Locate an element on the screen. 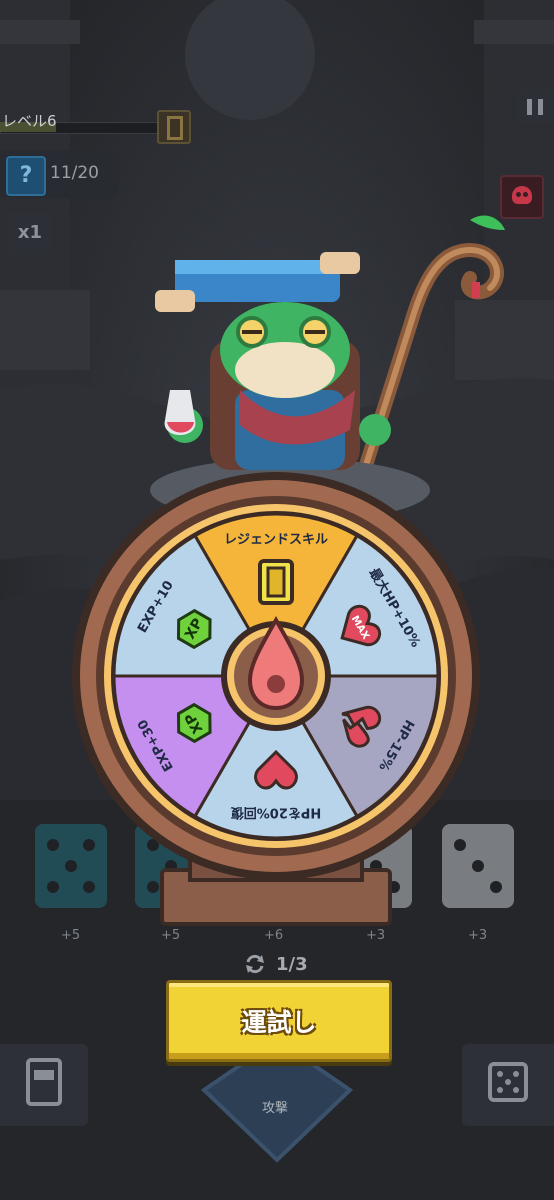 The image size is (554, 1200). dice-menu-button is located at coordinates (508, 1085).